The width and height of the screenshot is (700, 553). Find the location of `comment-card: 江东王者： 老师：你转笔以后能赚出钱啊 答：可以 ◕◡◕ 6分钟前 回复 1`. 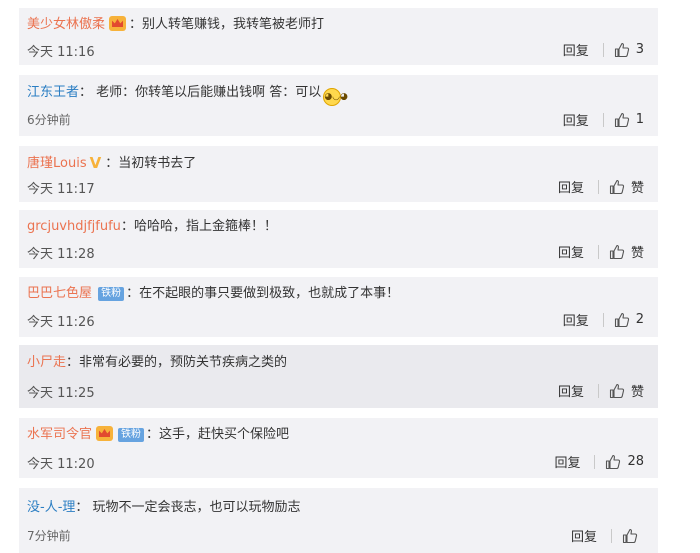

comment-card: 江东王者： 老师：你转笔以后能赚出钱啊 答：可以 ◕◡◕ 6分钟前 回复 1 is located at coordinates (338, 105).